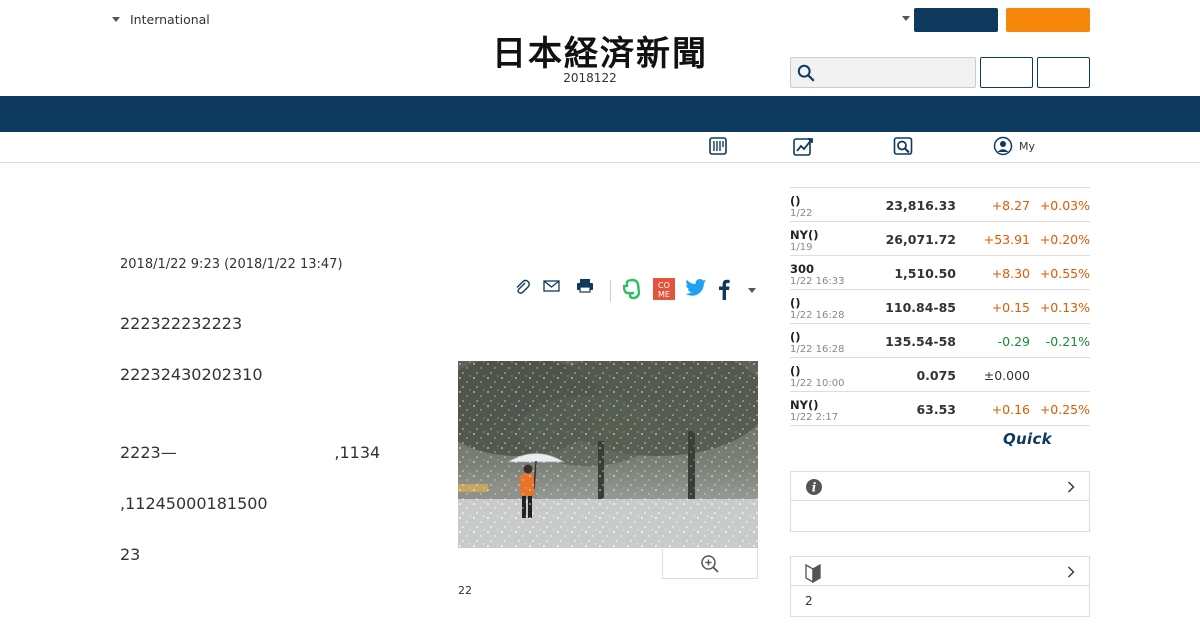 This screenshot has width=1200, height=630. I want to click on search-button, so click(1006, 72).